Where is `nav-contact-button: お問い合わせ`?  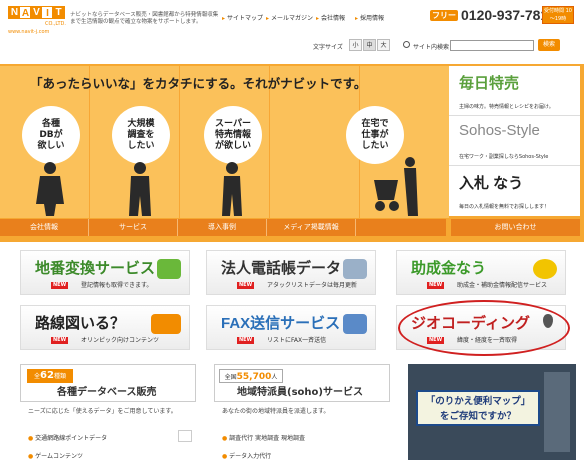 nav-contact-button: お問い合わせ is located at coordinates (515, 227).